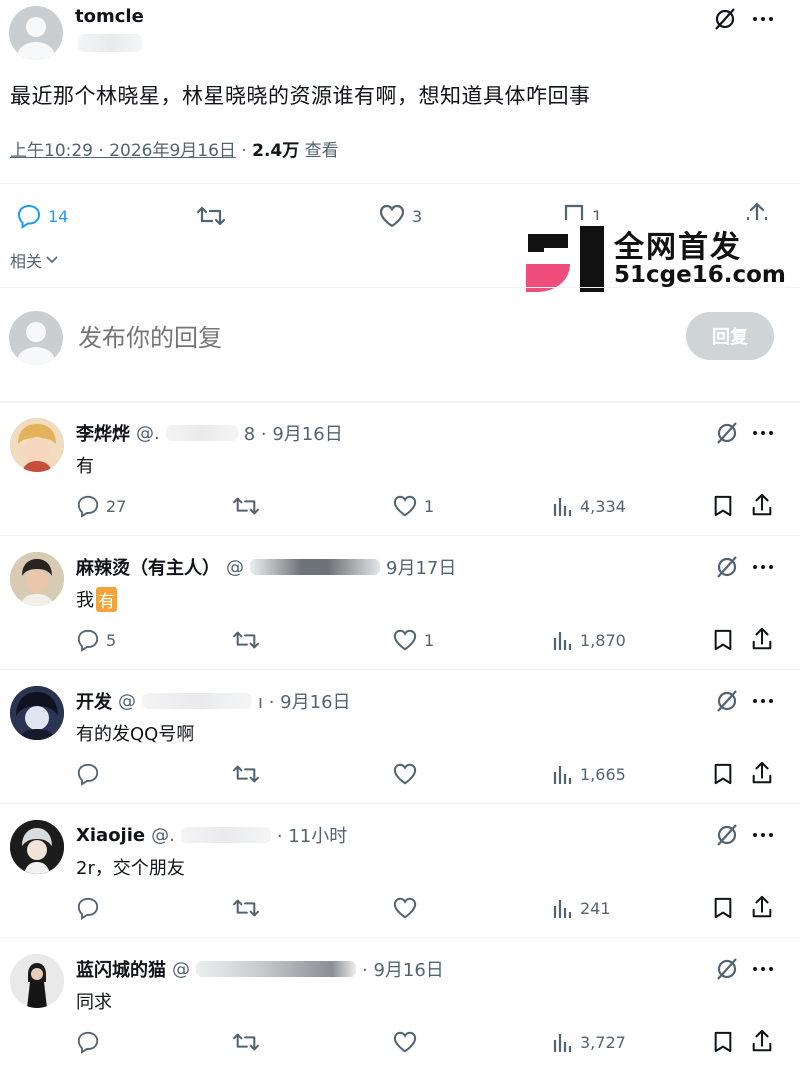 Image resolution: width=800 pixels, height=1073 pixels. Describe the element at coordinates (730, 336) in the screenshot. I see `reply-submit-button: 回复` at that location.